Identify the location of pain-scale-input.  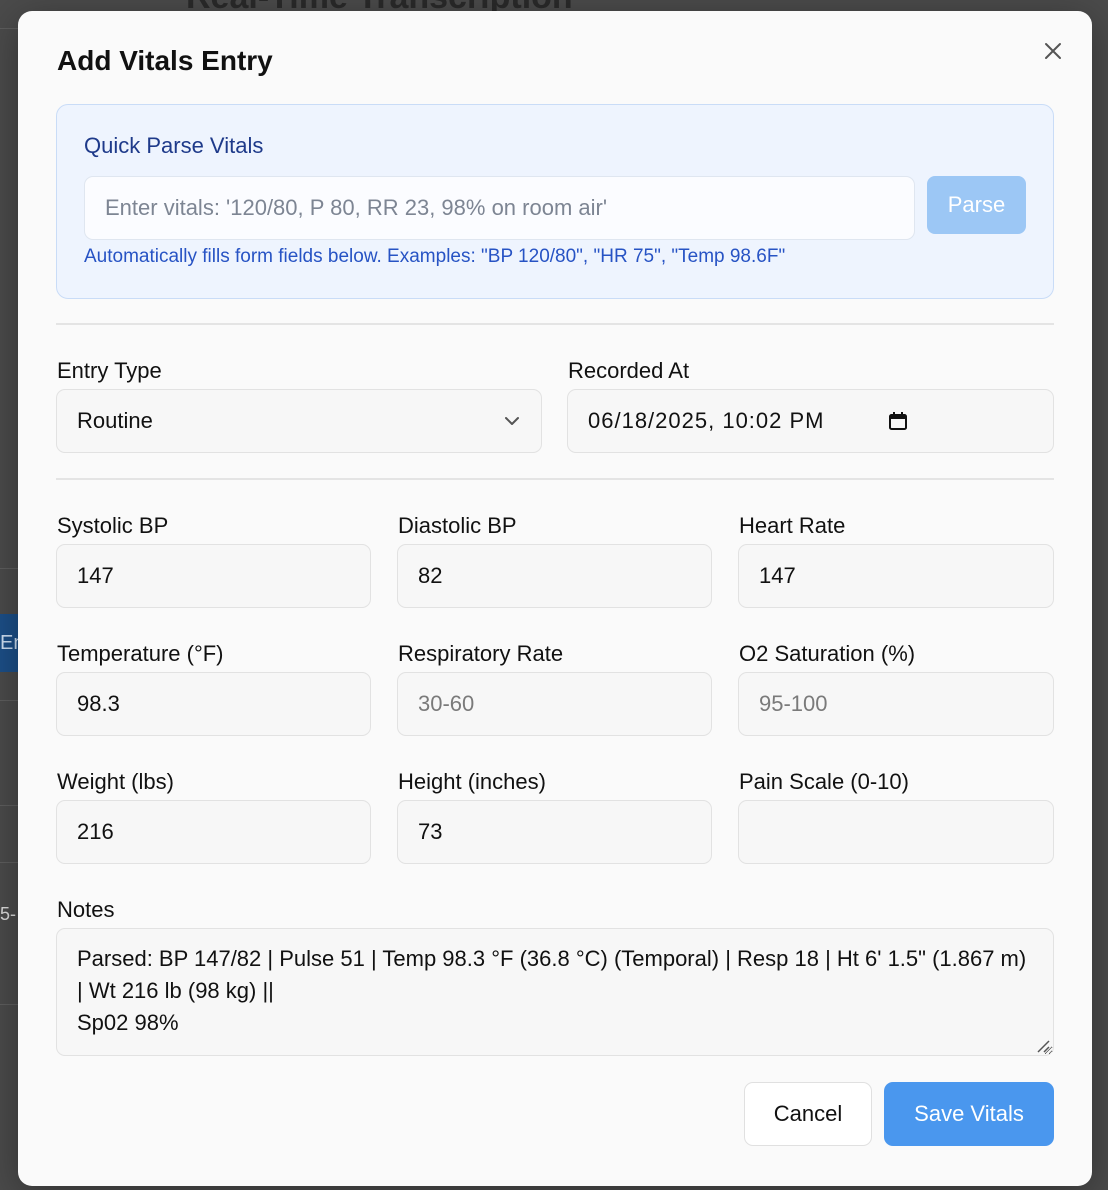
(896, 832).